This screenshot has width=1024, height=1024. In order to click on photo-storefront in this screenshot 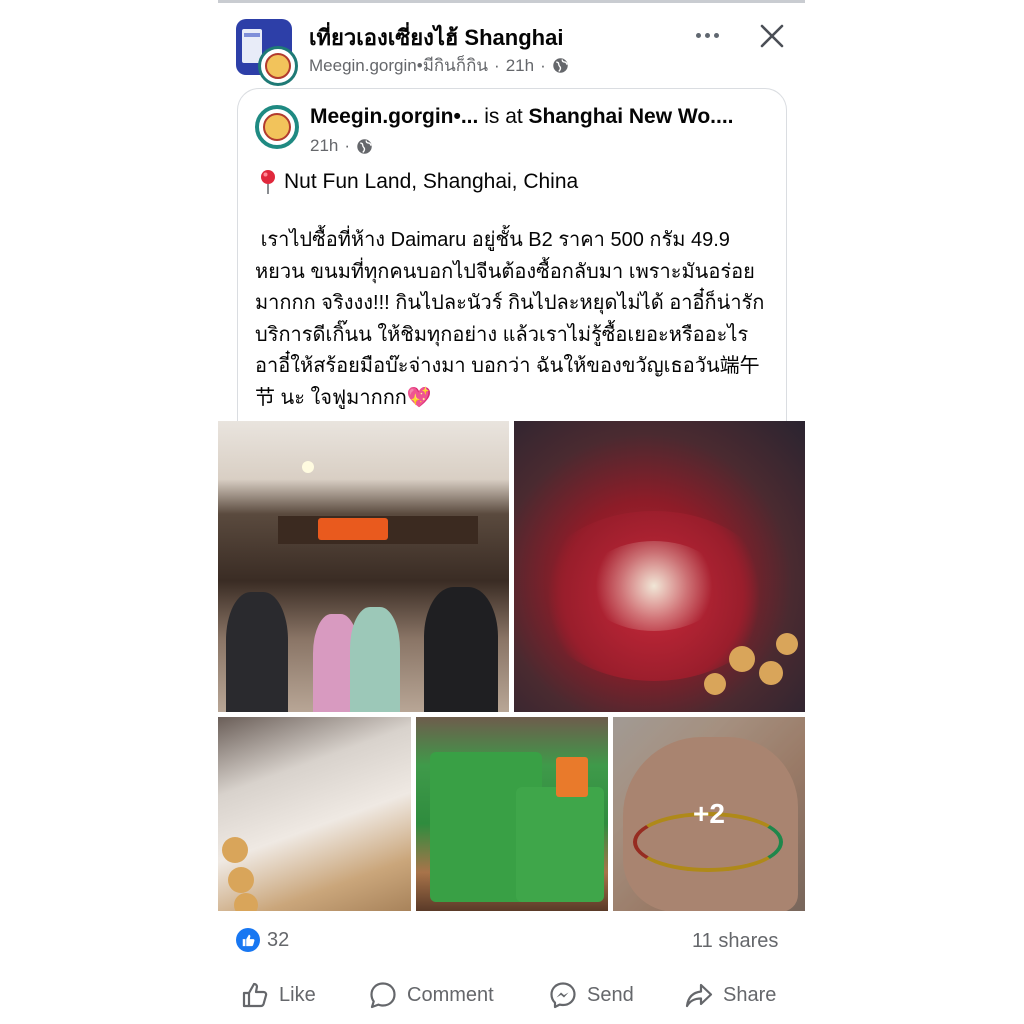, I will do `click(363, 566)`.